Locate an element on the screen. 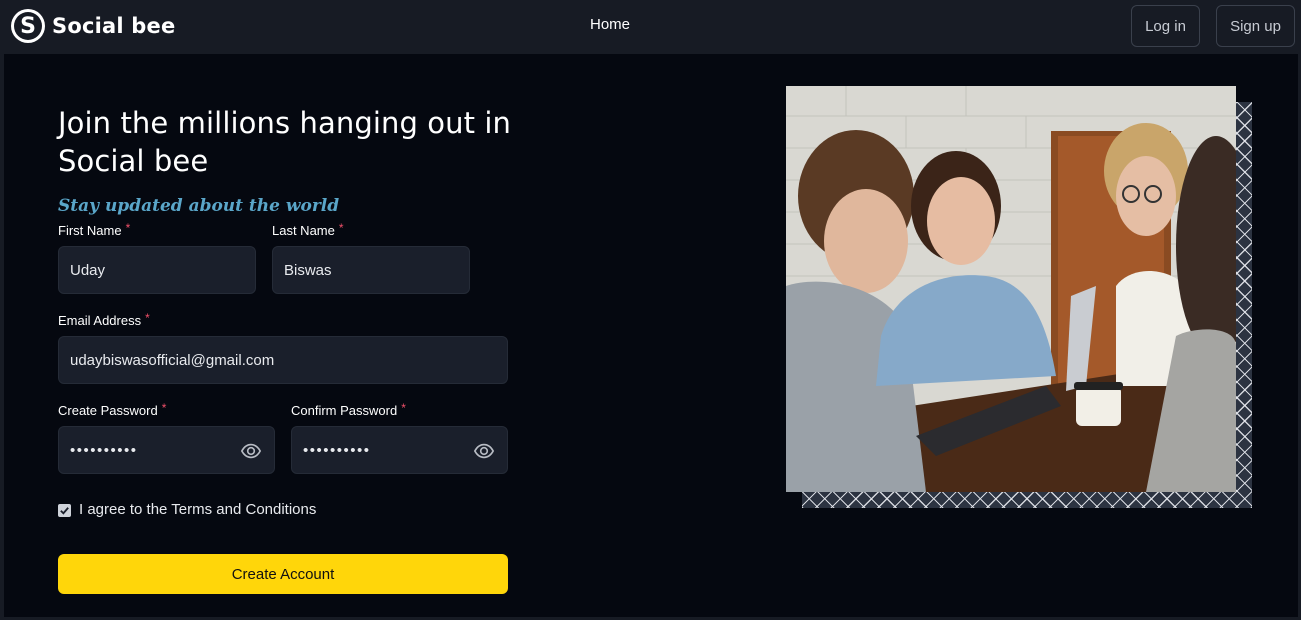  first-name-label: First Name * is located at coordinates (94, 229).